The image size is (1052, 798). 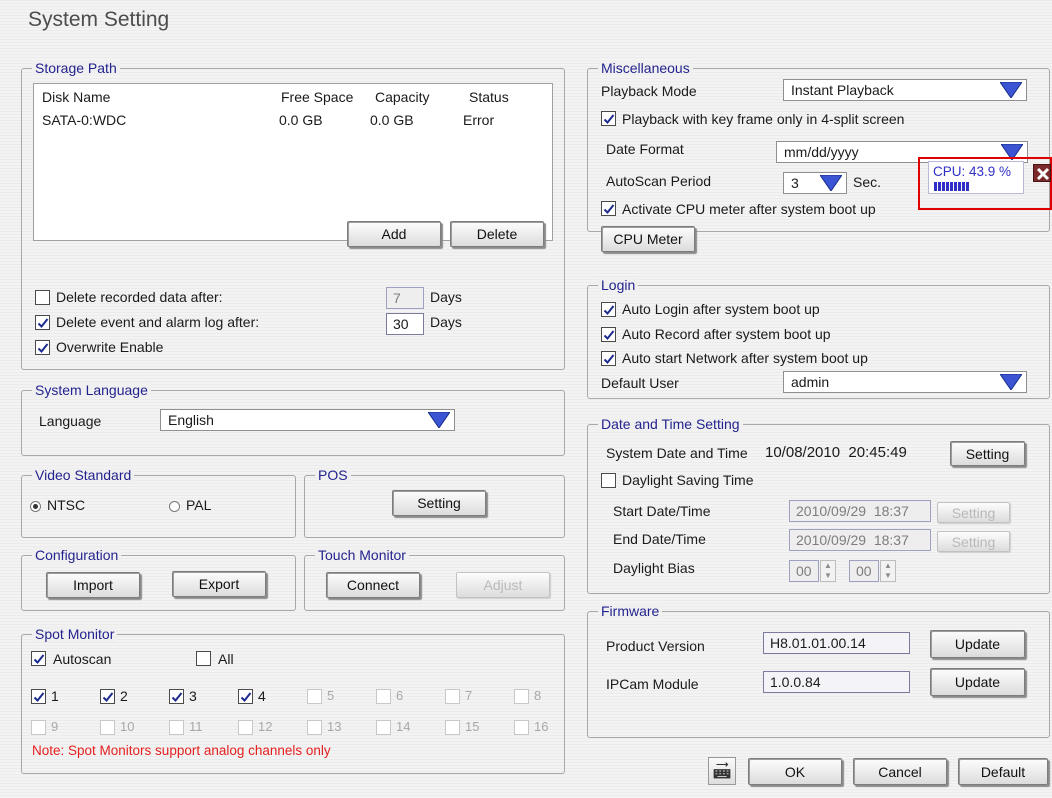 What do you see at coordinates (608, 208) in the screenshot?
I see `activate-cpu-meter-checkbox` at bounding box center [608, 208].